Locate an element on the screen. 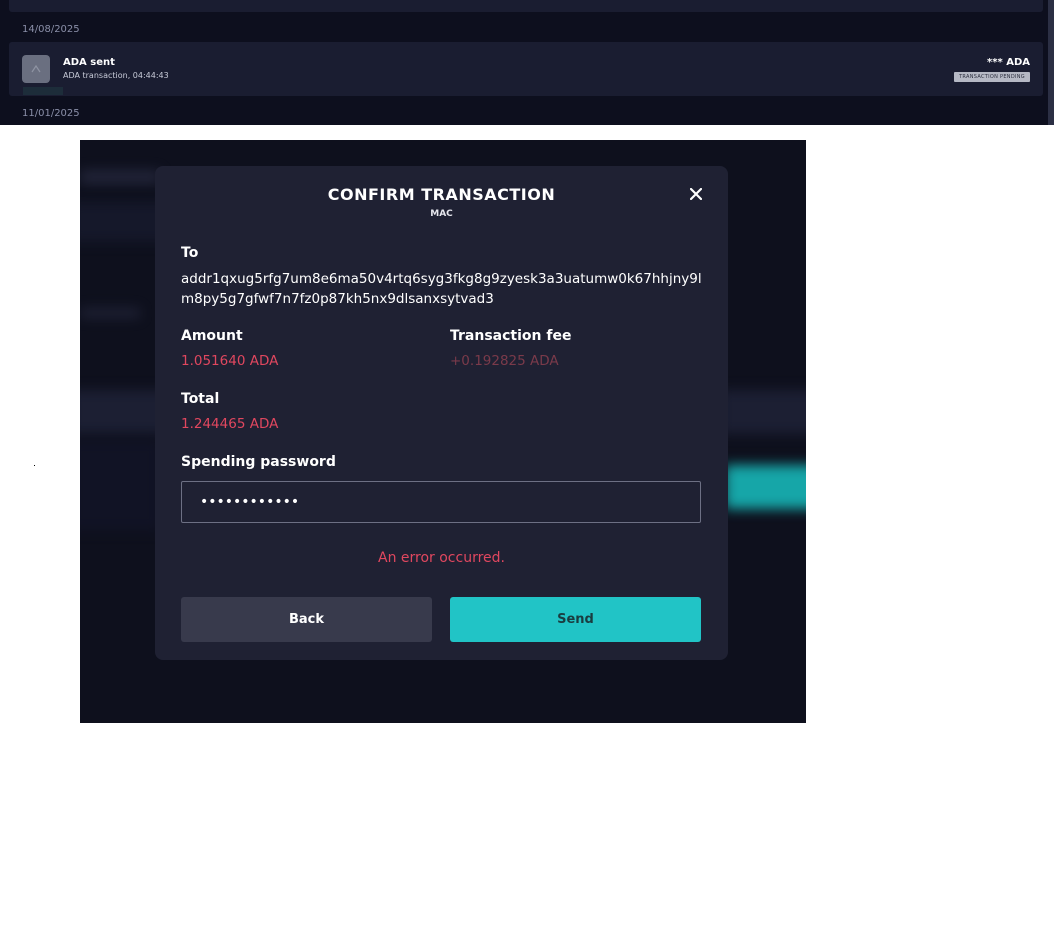 This screenshot has width=1054, height=928. amount-value: 1.051640 ADA is located at coordinates (230, 361).